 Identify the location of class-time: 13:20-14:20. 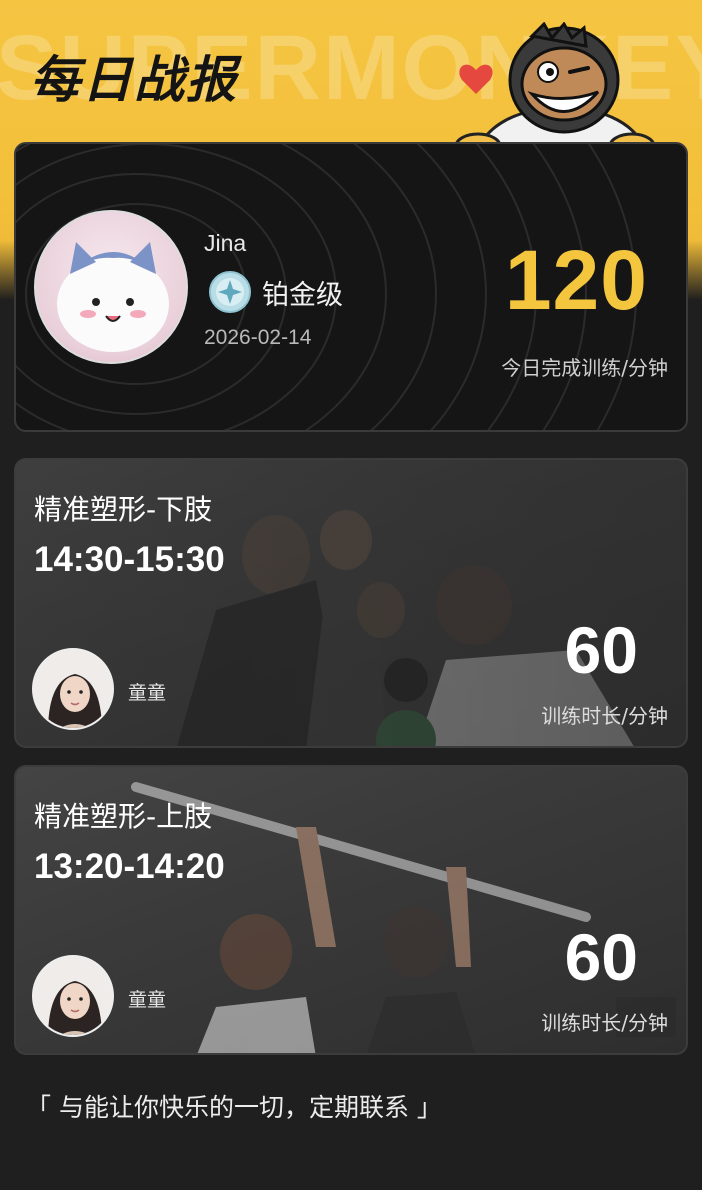
(129, 866).